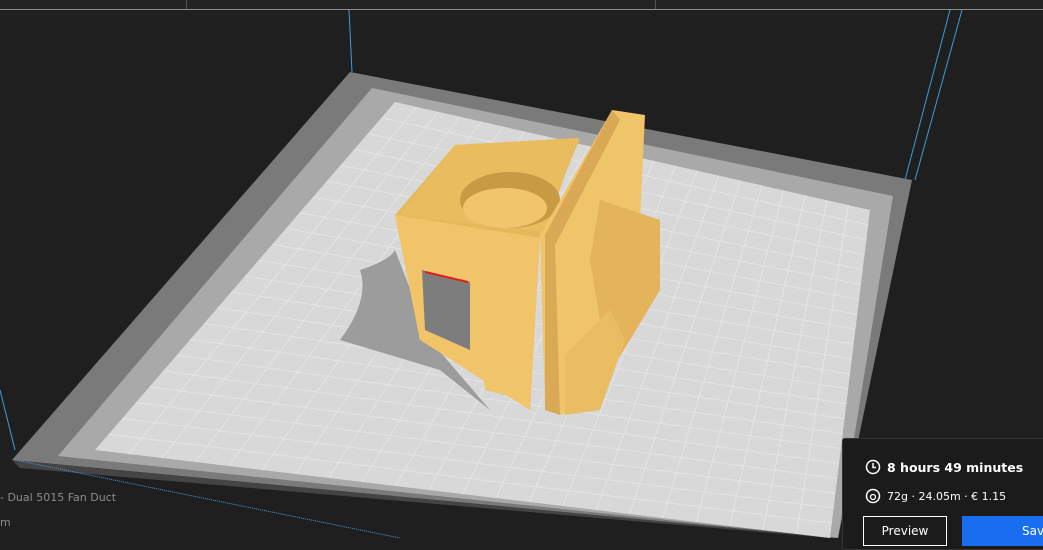 The width and height of the screenshot is (1043, 550). What do you see at coordinates (1002, 531) in the screenshot?
I see `save-button: Sav` at bounding box center [1002, 531].